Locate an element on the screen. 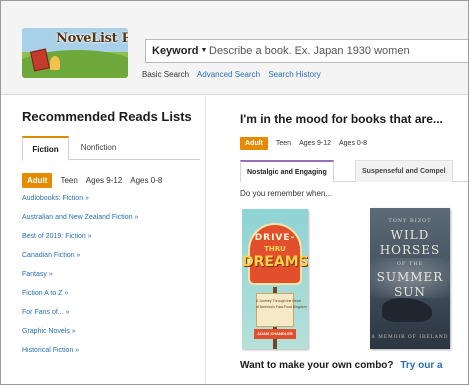  recommended-reads-tabs: Fiction Nonfiction is located at coordinates (111, 148).